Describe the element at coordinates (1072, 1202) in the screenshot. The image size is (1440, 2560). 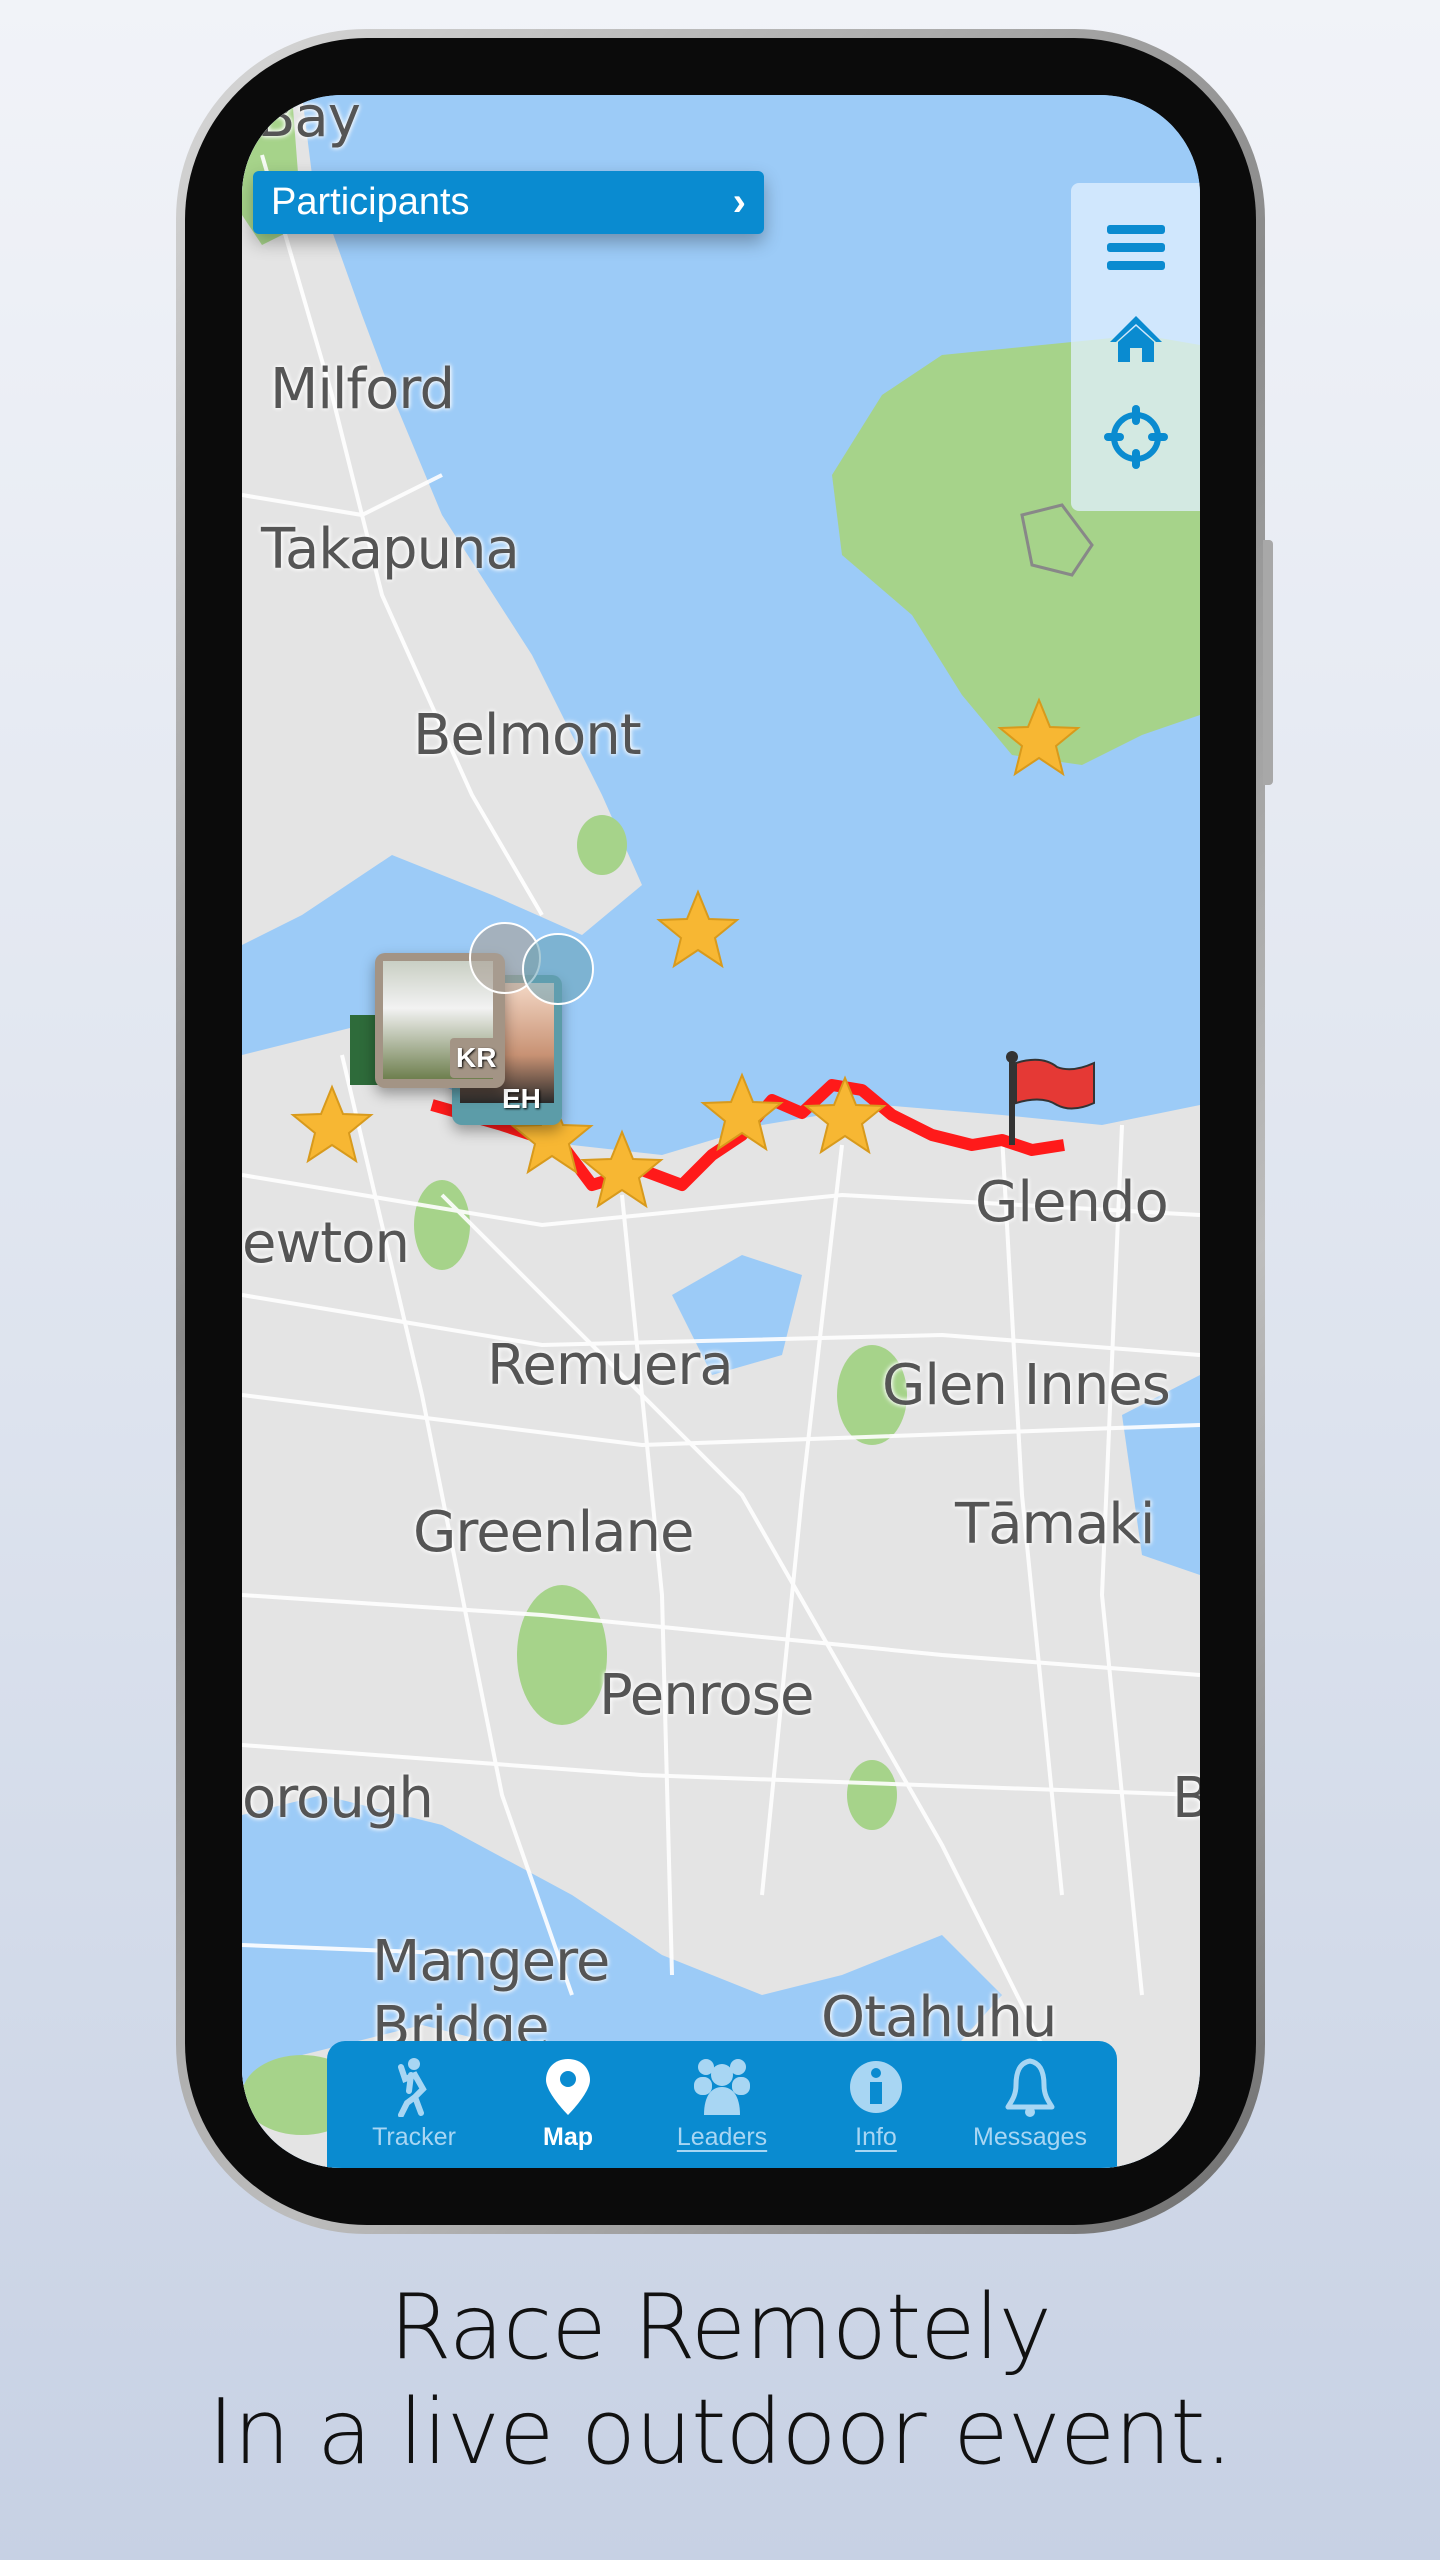
I see `map-label: Glendo` at that location.